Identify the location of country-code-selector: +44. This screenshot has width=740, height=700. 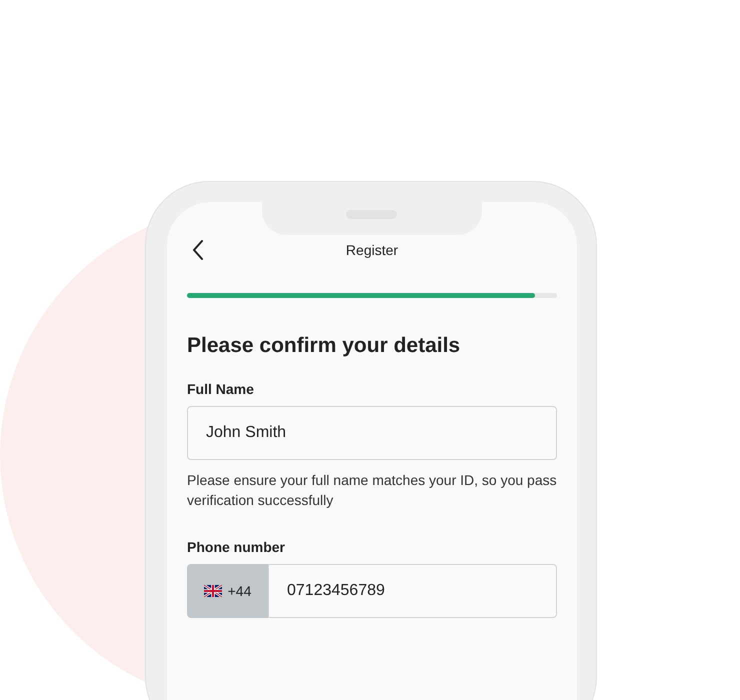
(227, 591).